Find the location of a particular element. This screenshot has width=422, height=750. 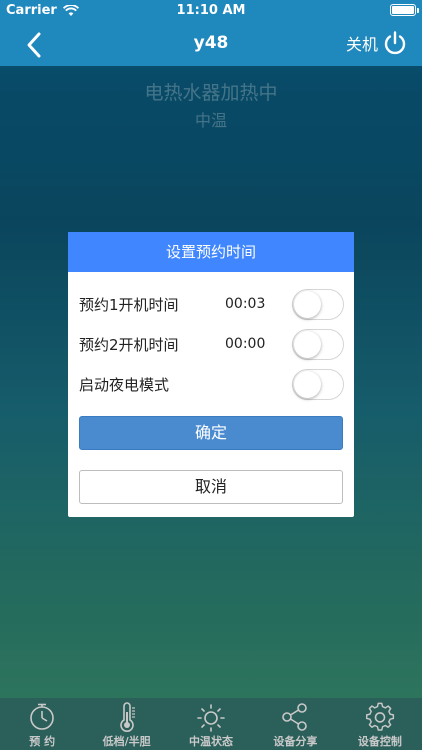

cancel-button: 取消 is located at coordinates (211, 487).